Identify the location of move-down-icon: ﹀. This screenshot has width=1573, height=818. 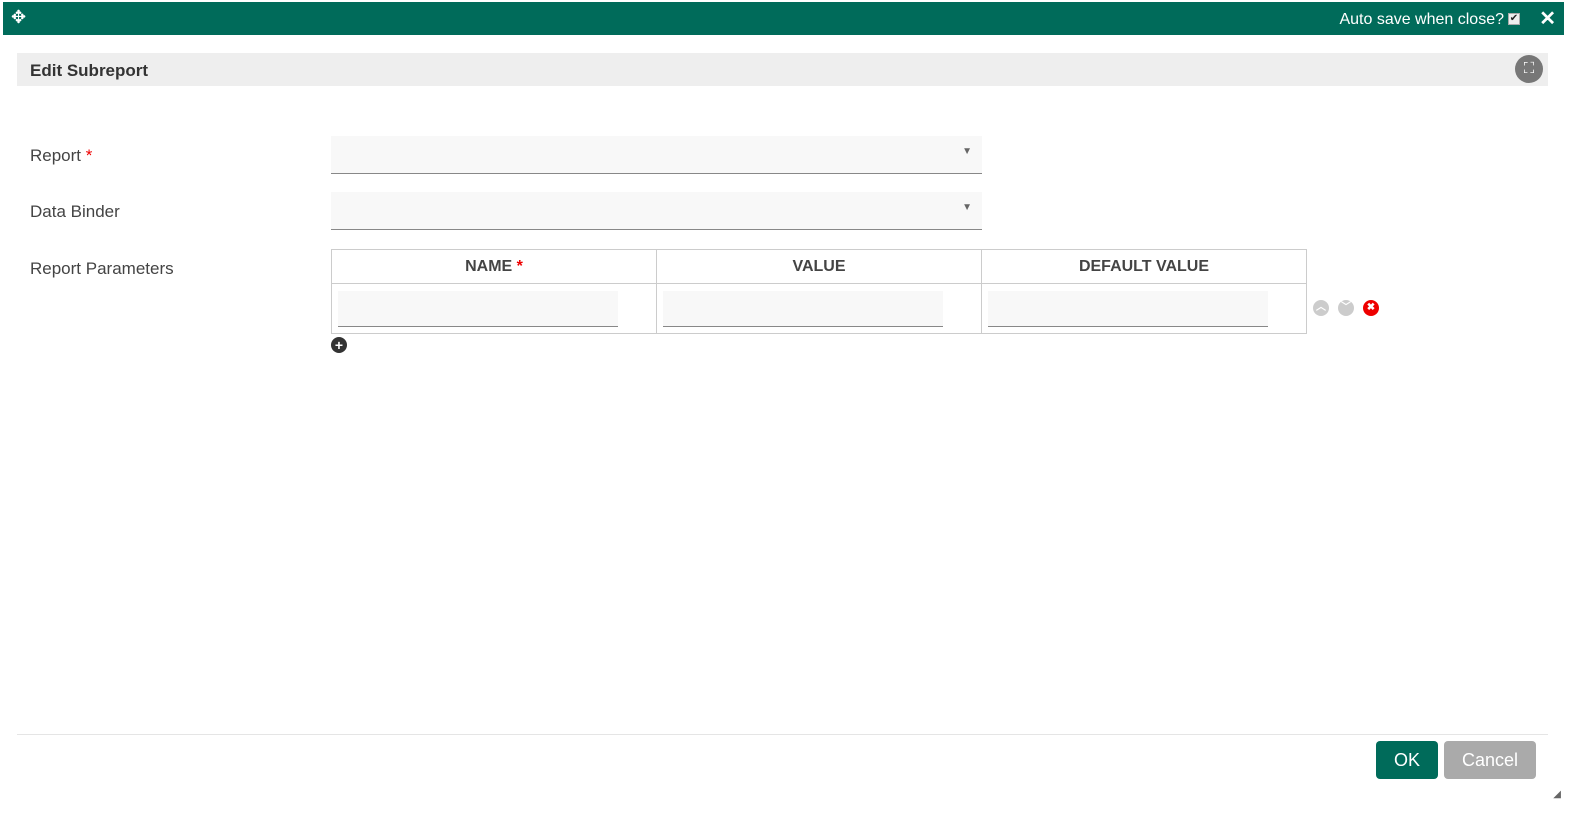
(1346, 308).